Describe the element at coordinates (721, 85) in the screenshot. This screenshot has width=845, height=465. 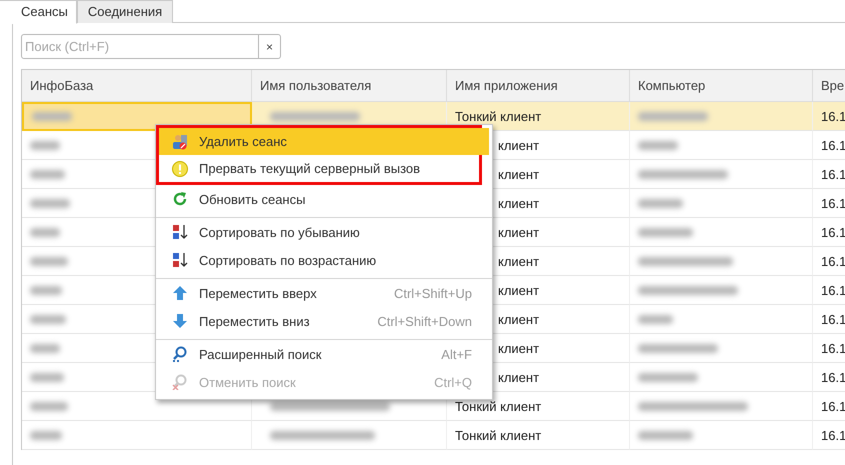
I see `column-header: Компьютер` at that location.